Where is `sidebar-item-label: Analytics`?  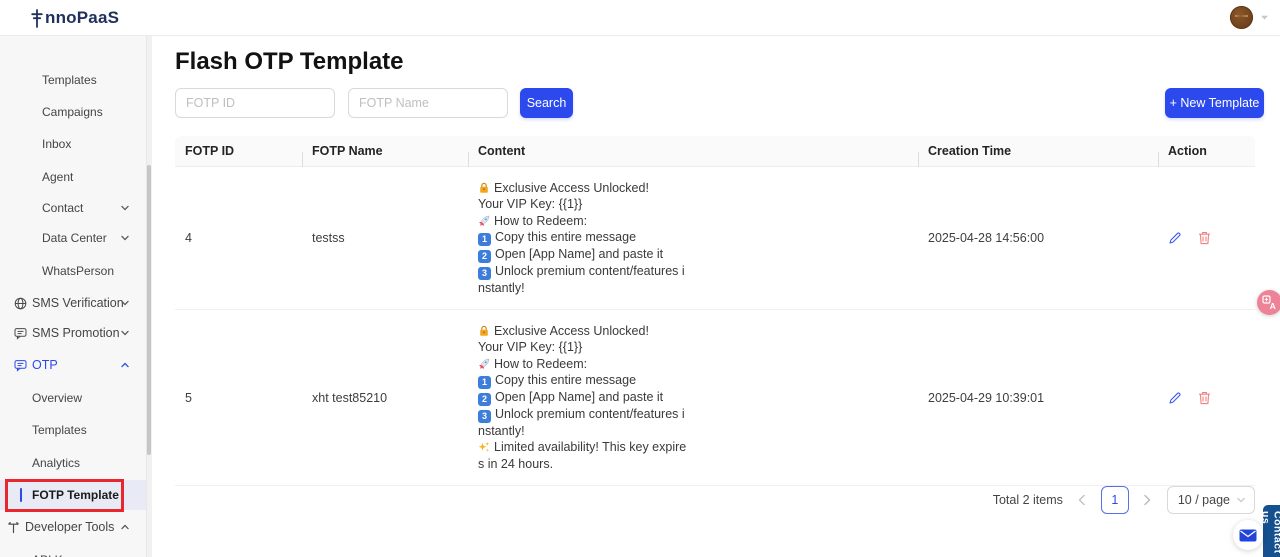
sidebar-item-label: Analytics is located at coordinates (56, 463).